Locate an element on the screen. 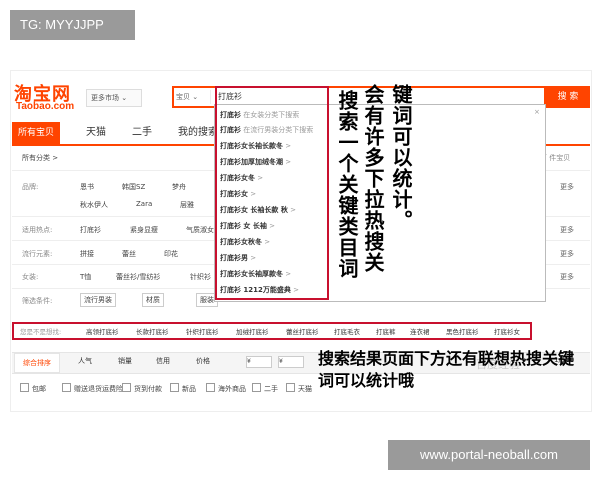 This screenshot has height=480, width=600. annotation-column-1: 搜索一个关键类目词 is located at coordinates (347, 184).